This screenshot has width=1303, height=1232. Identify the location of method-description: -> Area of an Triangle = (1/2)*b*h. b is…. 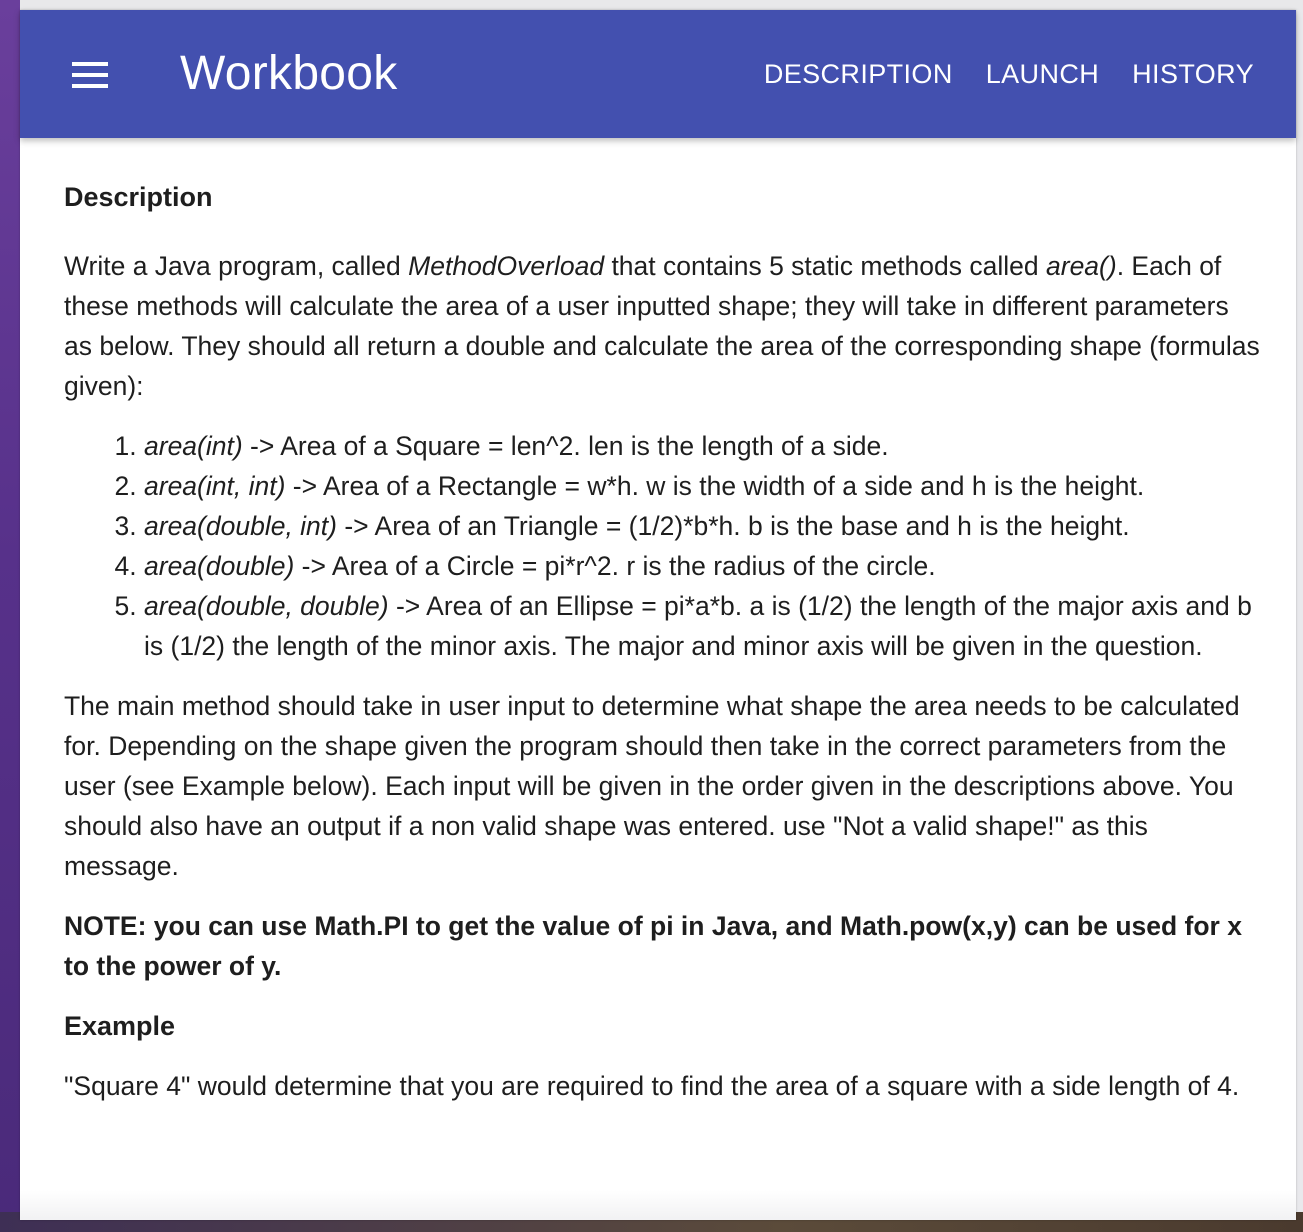
(733, 526).